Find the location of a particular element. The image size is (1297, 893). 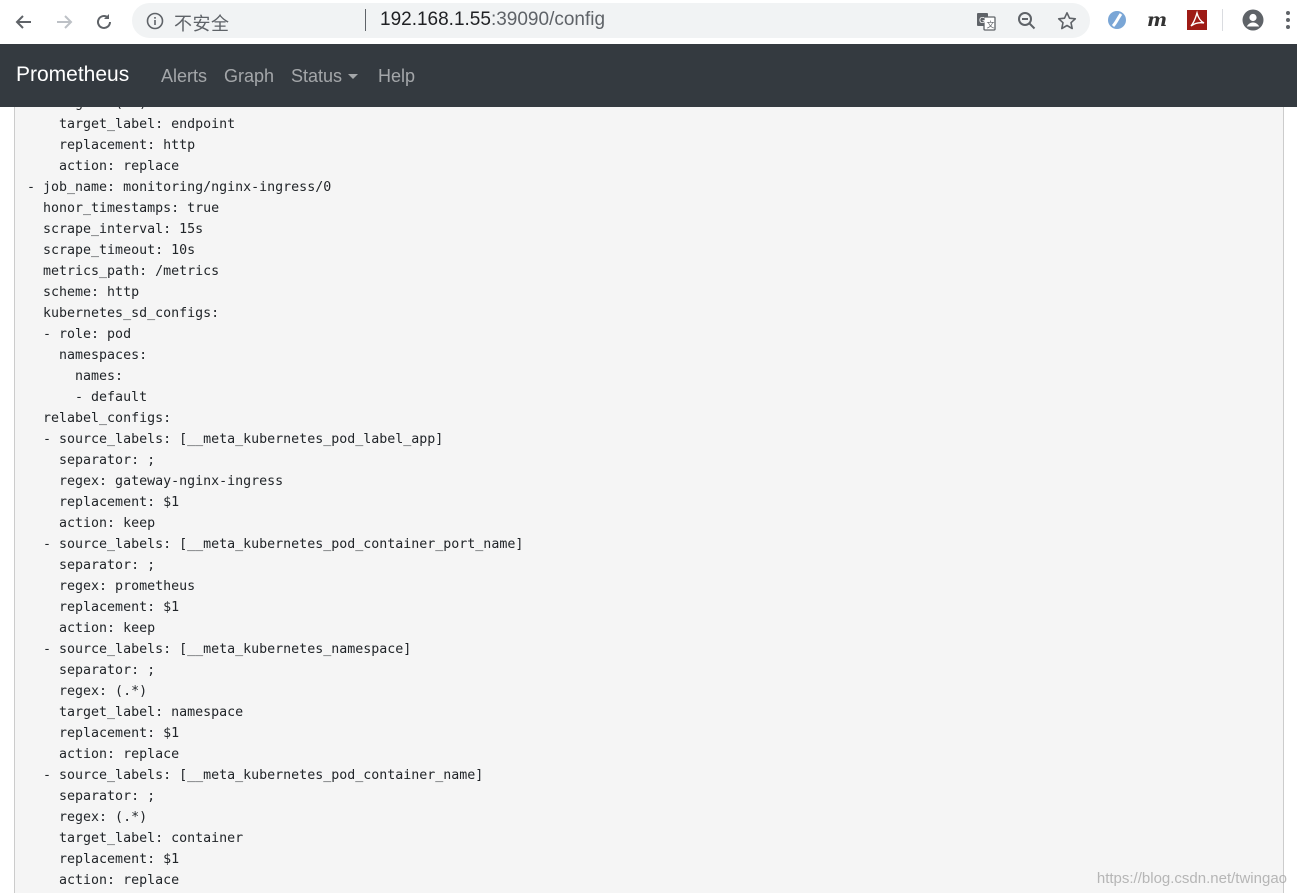

security-label: 不安全 is located at coordinates (202, 24).